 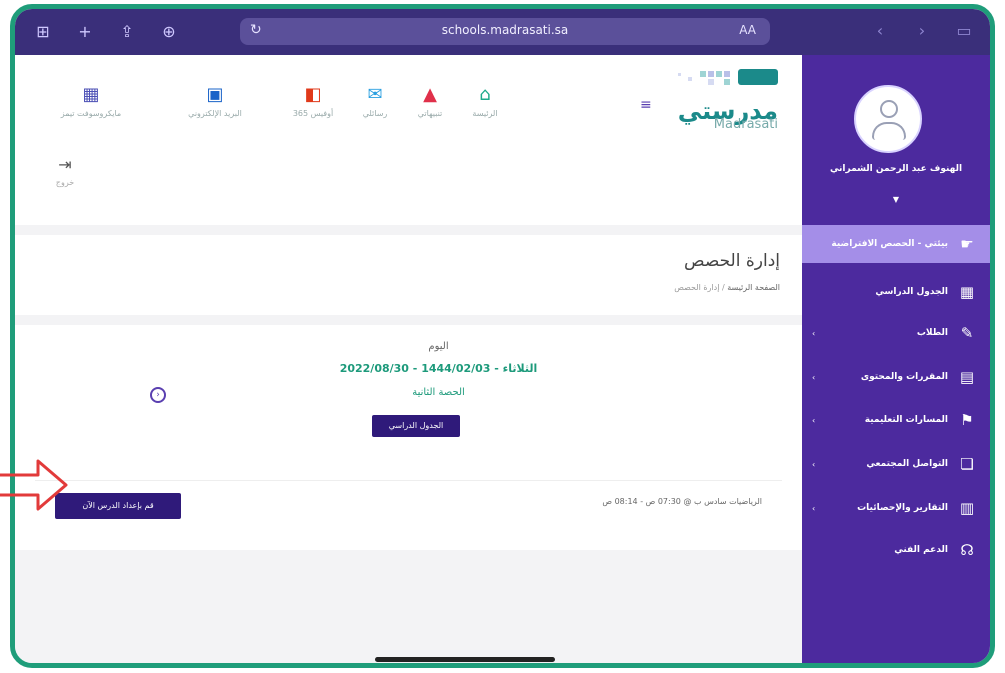 What do you see at coordinates (34, 485) in the screenshot?
I see `red-arrow-annotation-icon` at bounding box center [34, 485].